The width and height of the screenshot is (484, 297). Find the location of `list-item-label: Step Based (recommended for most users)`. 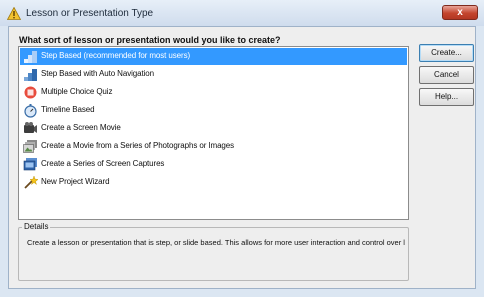

list-item-label: Step Based (recommended for most users) is located at coordinates (116, 55).